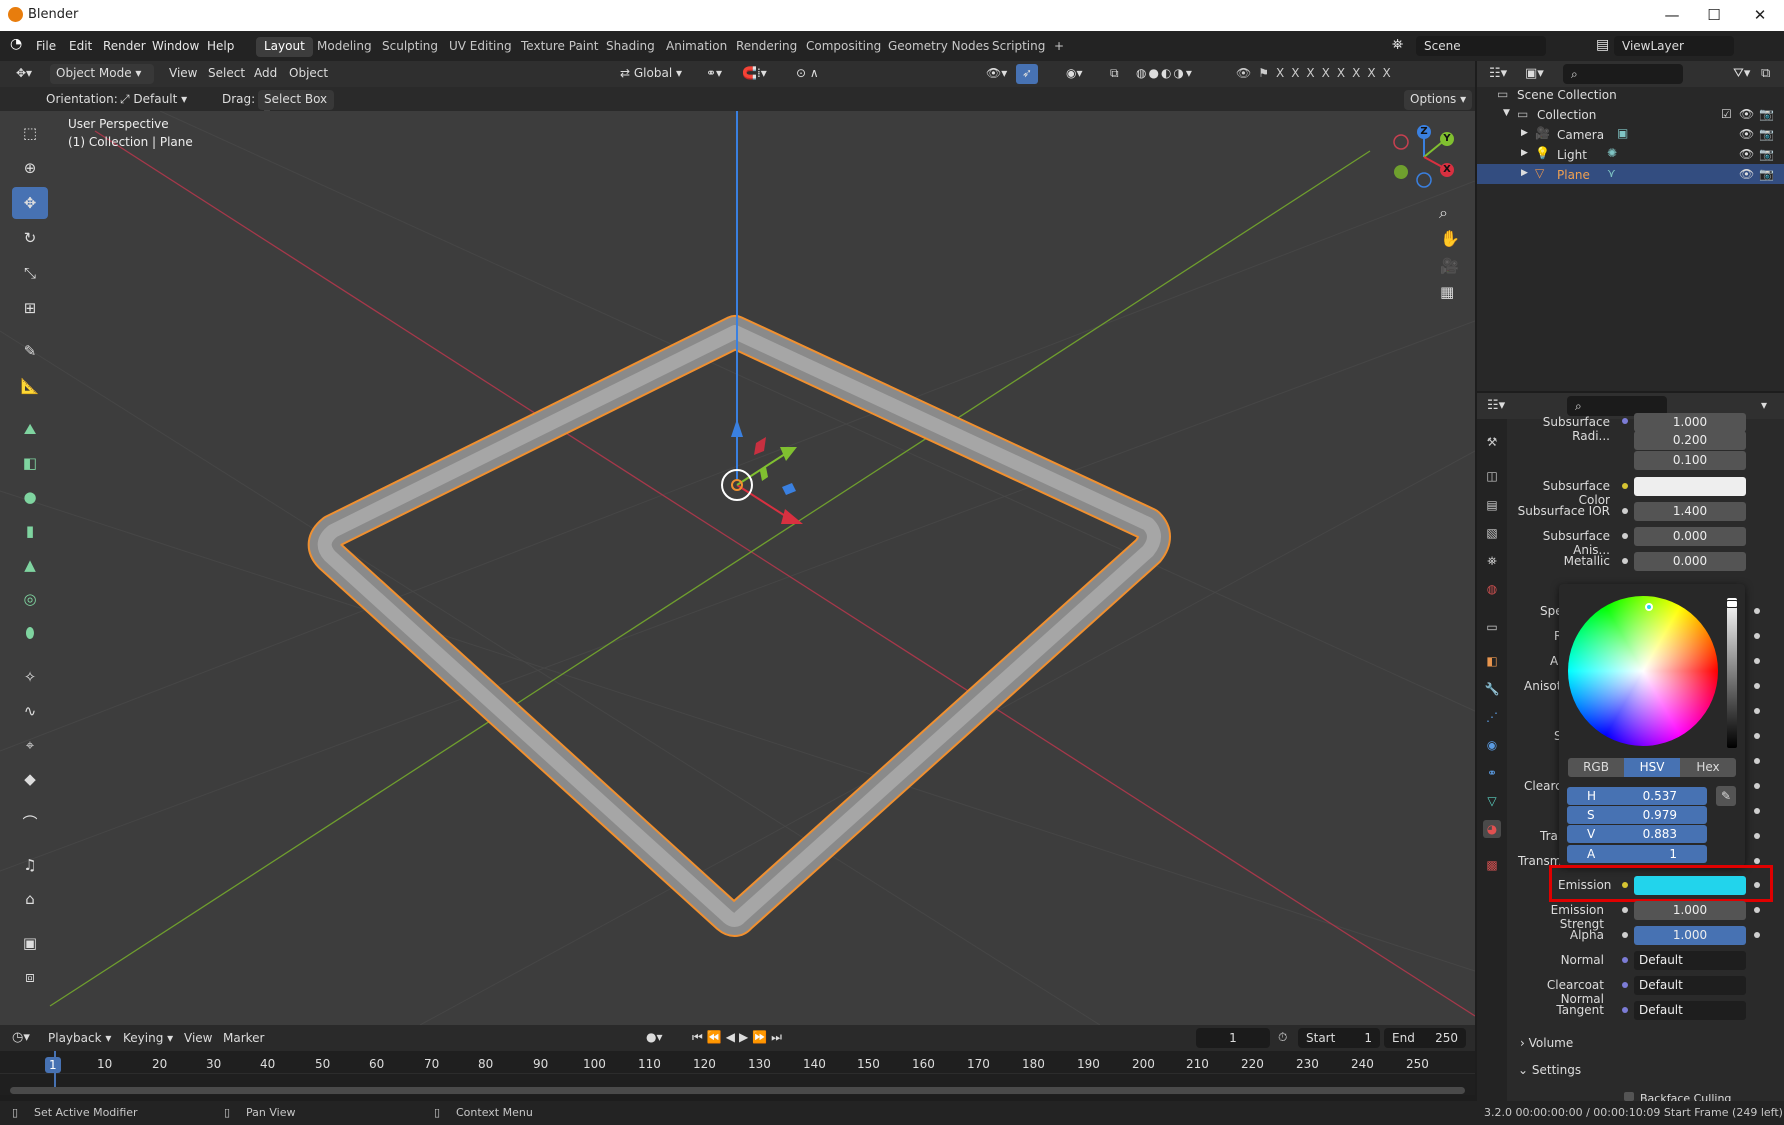 The height and width of the screenshot is (1125, 1784). Describe the element at coordinates (754, 74) in the screenshot. I see `snap-icon: 🧲⁞▾` at that location.